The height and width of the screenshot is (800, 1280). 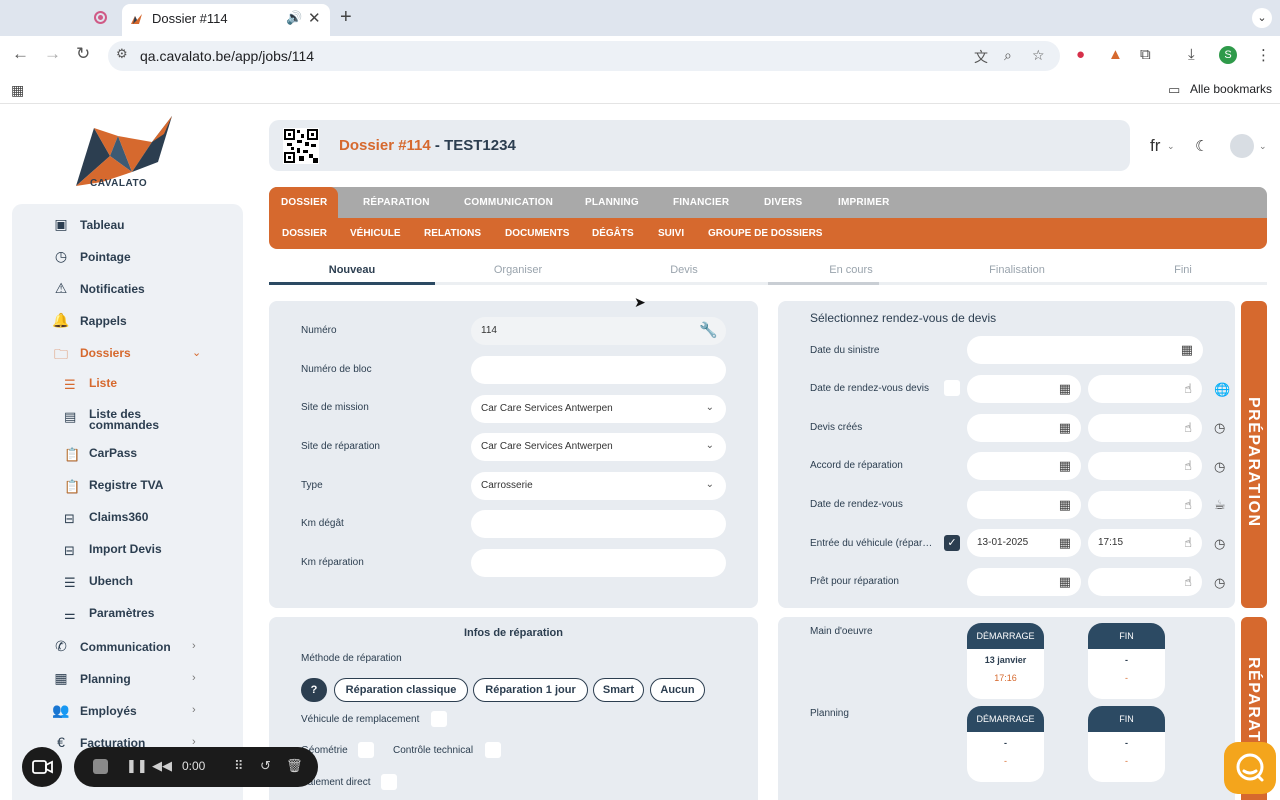 I want to click on cavalato-logo: CAVALATO, so click(x=126, y=153).